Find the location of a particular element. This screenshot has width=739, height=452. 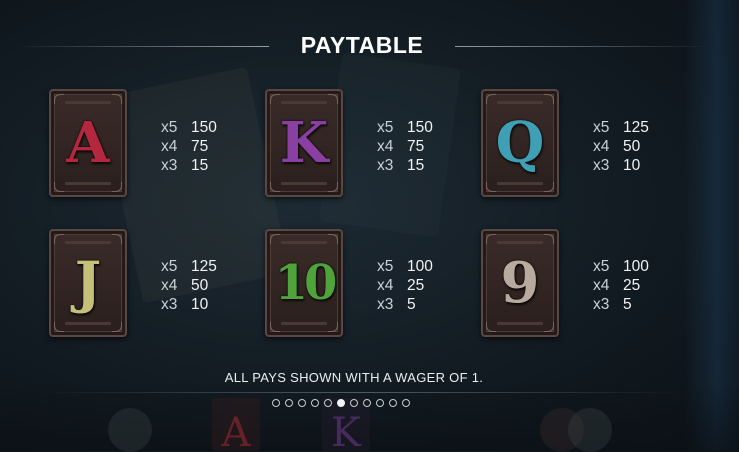

symbol-glyph: 10 is located at coordinates (306, 283).